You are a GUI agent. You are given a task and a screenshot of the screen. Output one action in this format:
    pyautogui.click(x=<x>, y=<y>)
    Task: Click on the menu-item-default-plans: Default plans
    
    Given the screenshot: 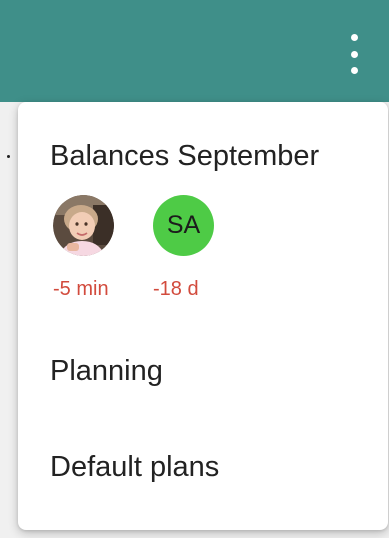 What is the action you would take?
    pyautogui.click(x=134, y=467)
    